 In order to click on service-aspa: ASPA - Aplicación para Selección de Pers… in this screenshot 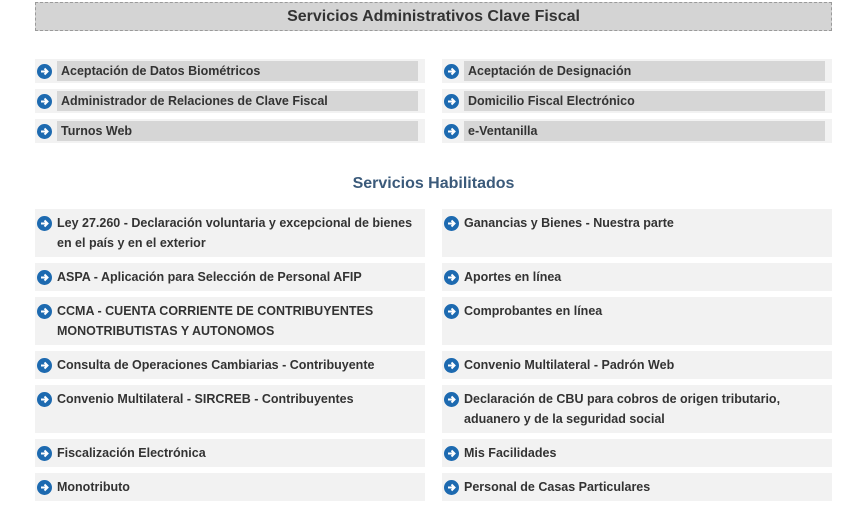, I will do `click(230, 277)`.